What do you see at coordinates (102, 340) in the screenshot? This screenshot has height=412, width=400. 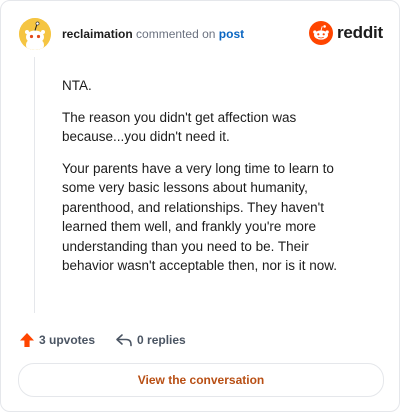 I see `comment-footer: 3 upvotes 0 replies` at bounding box center [102, 340].